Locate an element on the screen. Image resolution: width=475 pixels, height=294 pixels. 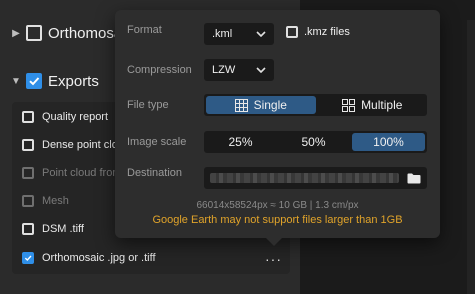
compression-select: LZW is located at coordinates (239, 70).